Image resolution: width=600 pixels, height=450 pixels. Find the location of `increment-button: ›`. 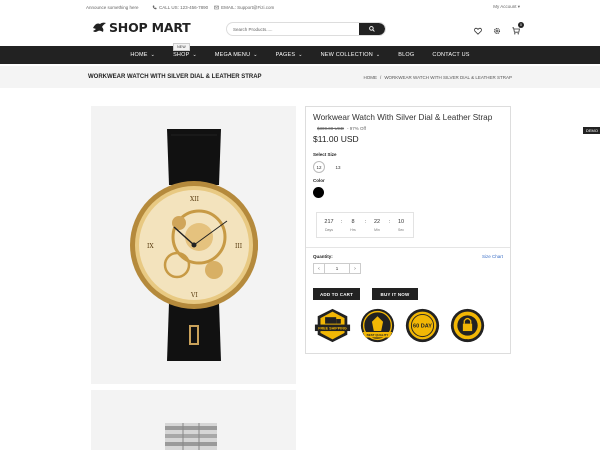

increment-button: › is located at coordinates (355, 268).